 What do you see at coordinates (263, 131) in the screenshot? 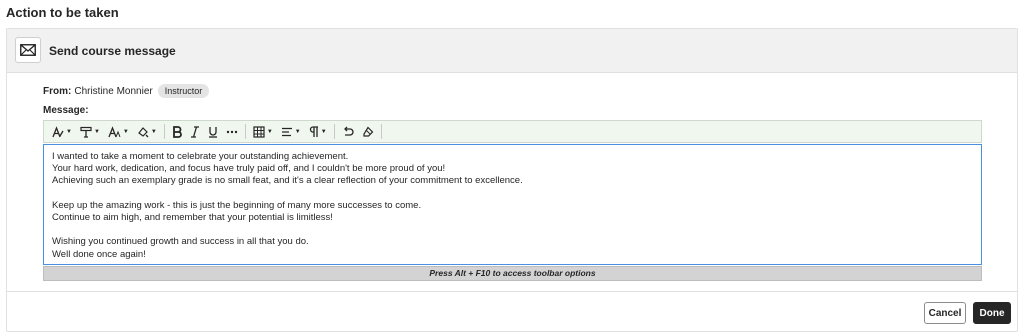
I see `table-icon: ▼` at bounding box center [263, 131].